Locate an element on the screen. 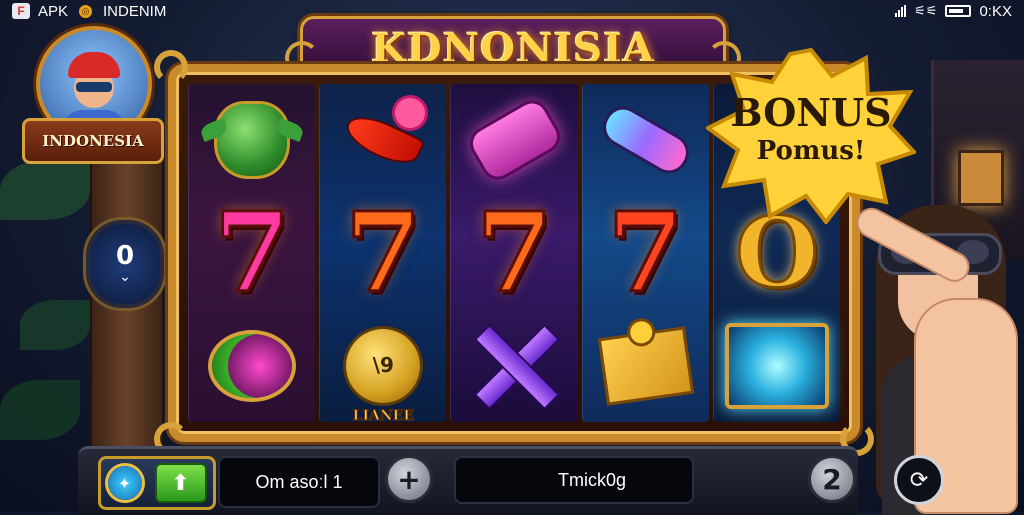 Image resolution: width=1024 pixels, height=515 pixels. status-bar: F APK ◎ INDENIM ⚟⚟ 0:KX is located at coordinates (512, 11).